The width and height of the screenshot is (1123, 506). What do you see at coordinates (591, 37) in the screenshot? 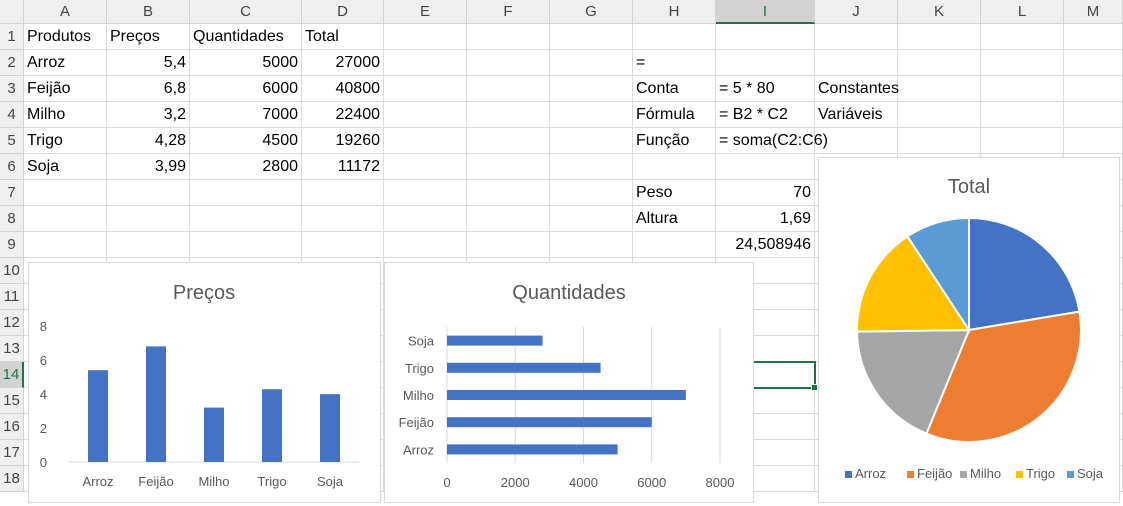
I see `cell-g1` at bounding box center [591, 37].